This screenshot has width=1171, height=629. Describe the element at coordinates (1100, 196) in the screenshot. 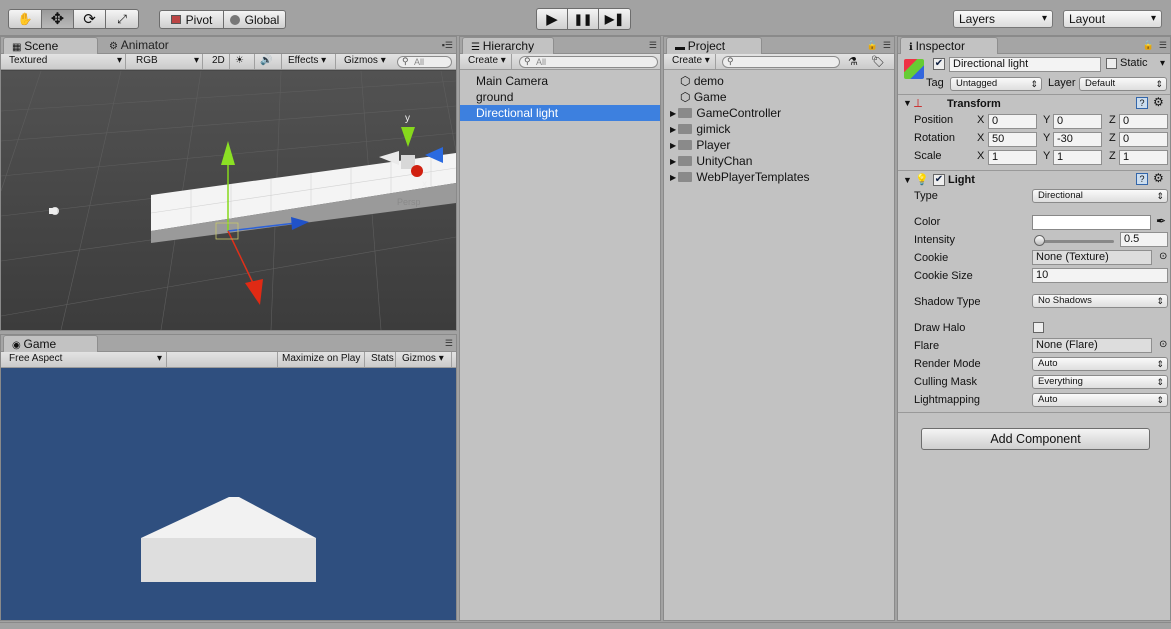

I see `type-dropdown: Directional` at that location.